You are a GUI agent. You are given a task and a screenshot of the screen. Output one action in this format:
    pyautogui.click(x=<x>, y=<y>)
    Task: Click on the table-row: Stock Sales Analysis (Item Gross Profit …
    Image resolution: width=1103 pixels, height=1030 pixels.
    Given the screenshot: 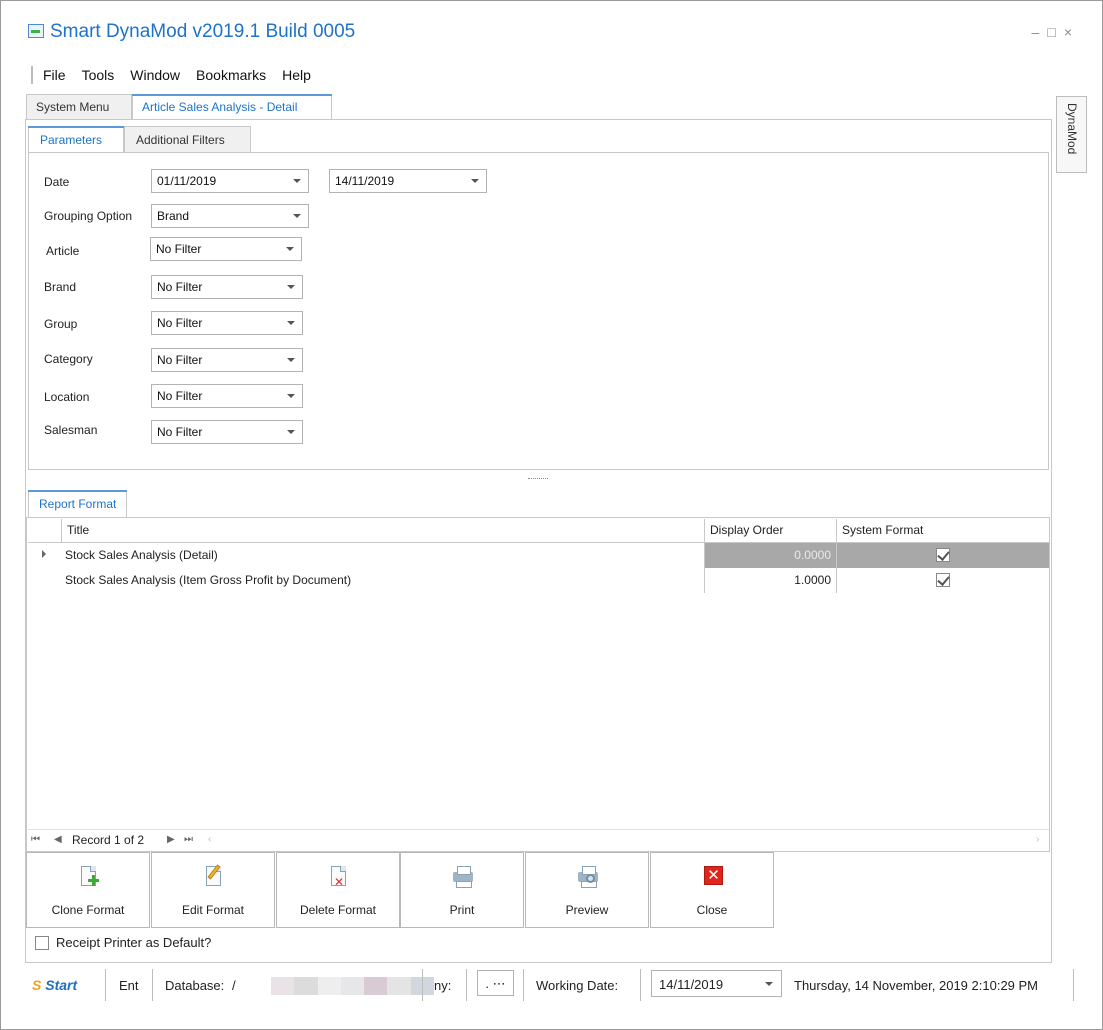 What is the action you would take?
    pyautogui.click(x=538, y=580)
    